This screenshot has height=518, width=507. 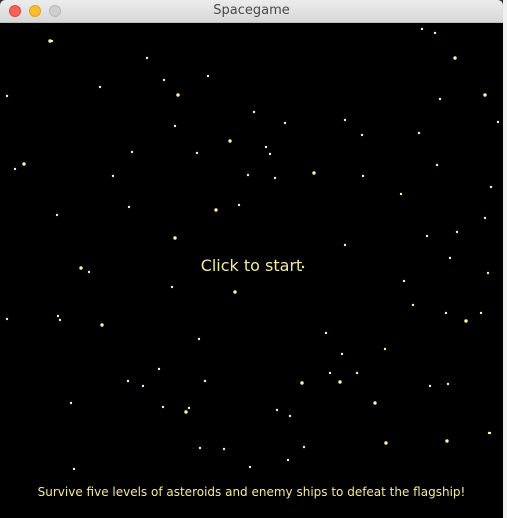 I want to click on title-bar: Spacegame, so click(x=251, y=11).